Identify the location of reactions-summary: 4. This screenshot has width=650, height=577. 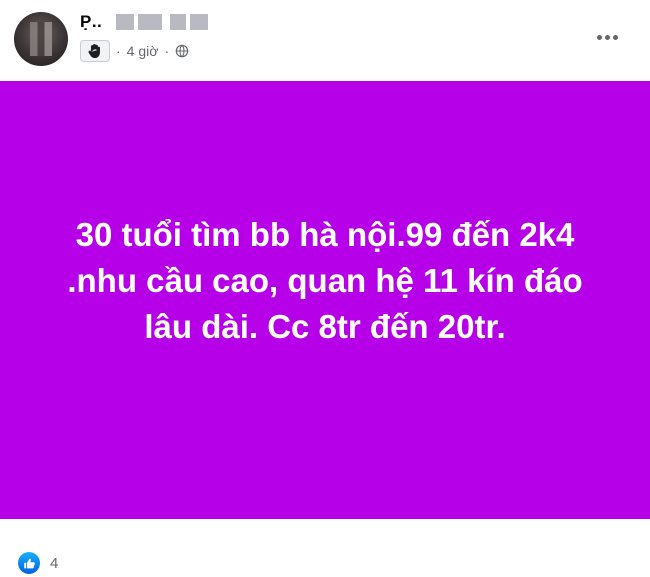
(38, 563).